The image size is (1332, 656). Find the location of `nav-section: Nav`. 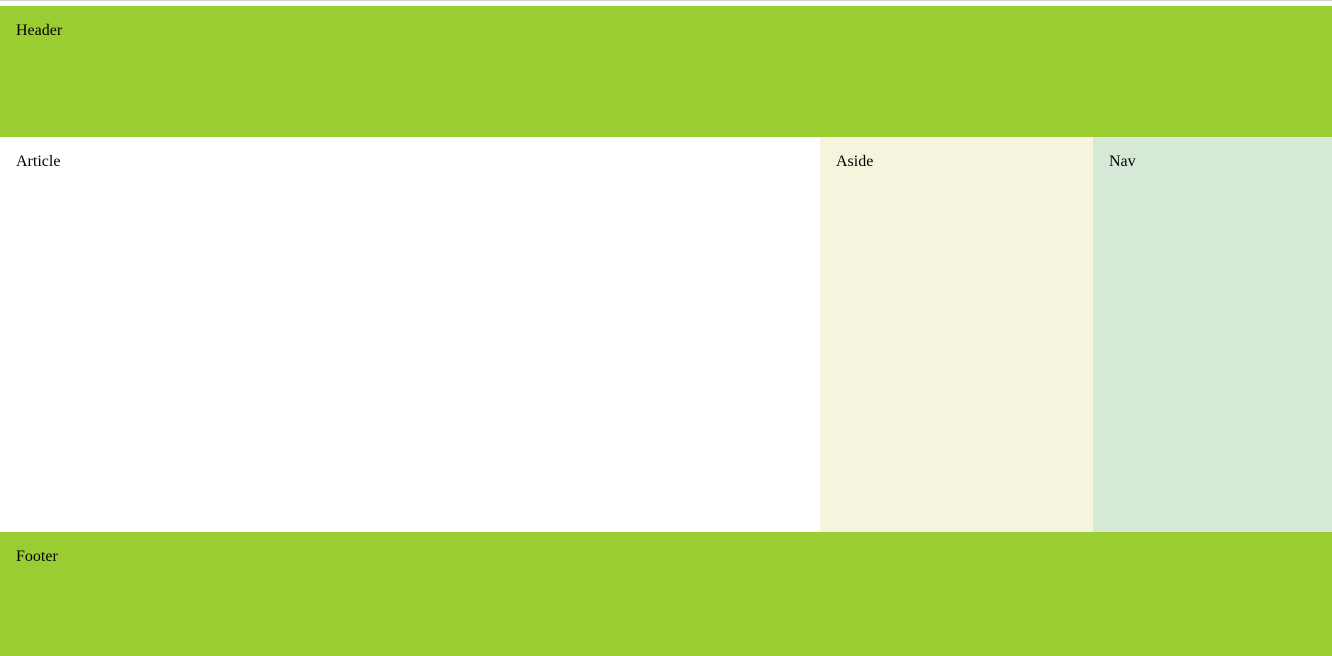

nav-section: Nav is located at coordinates (1212, 334).